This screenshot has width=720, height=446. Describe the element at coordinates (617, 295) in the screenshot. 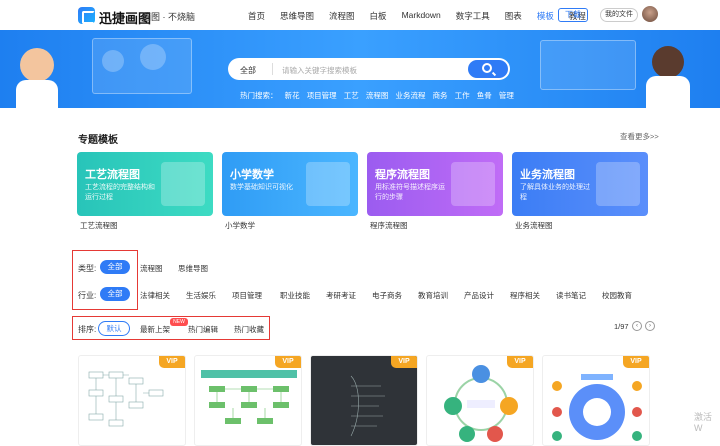

I see `industry-filter-option: 校园教育` at that location.